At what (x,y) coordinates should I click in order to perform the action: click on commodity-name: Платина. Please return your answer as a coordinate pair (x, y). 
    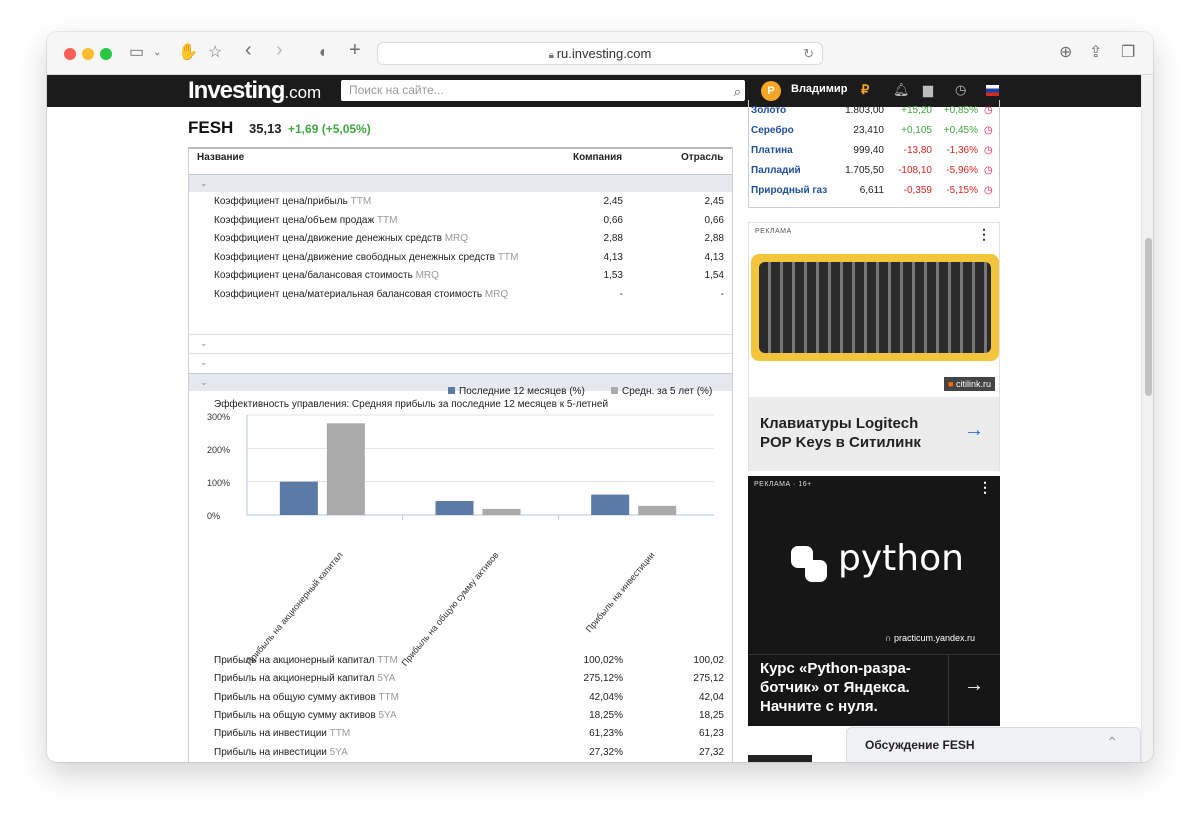
    Looking at the image, I should click on (772, 150).